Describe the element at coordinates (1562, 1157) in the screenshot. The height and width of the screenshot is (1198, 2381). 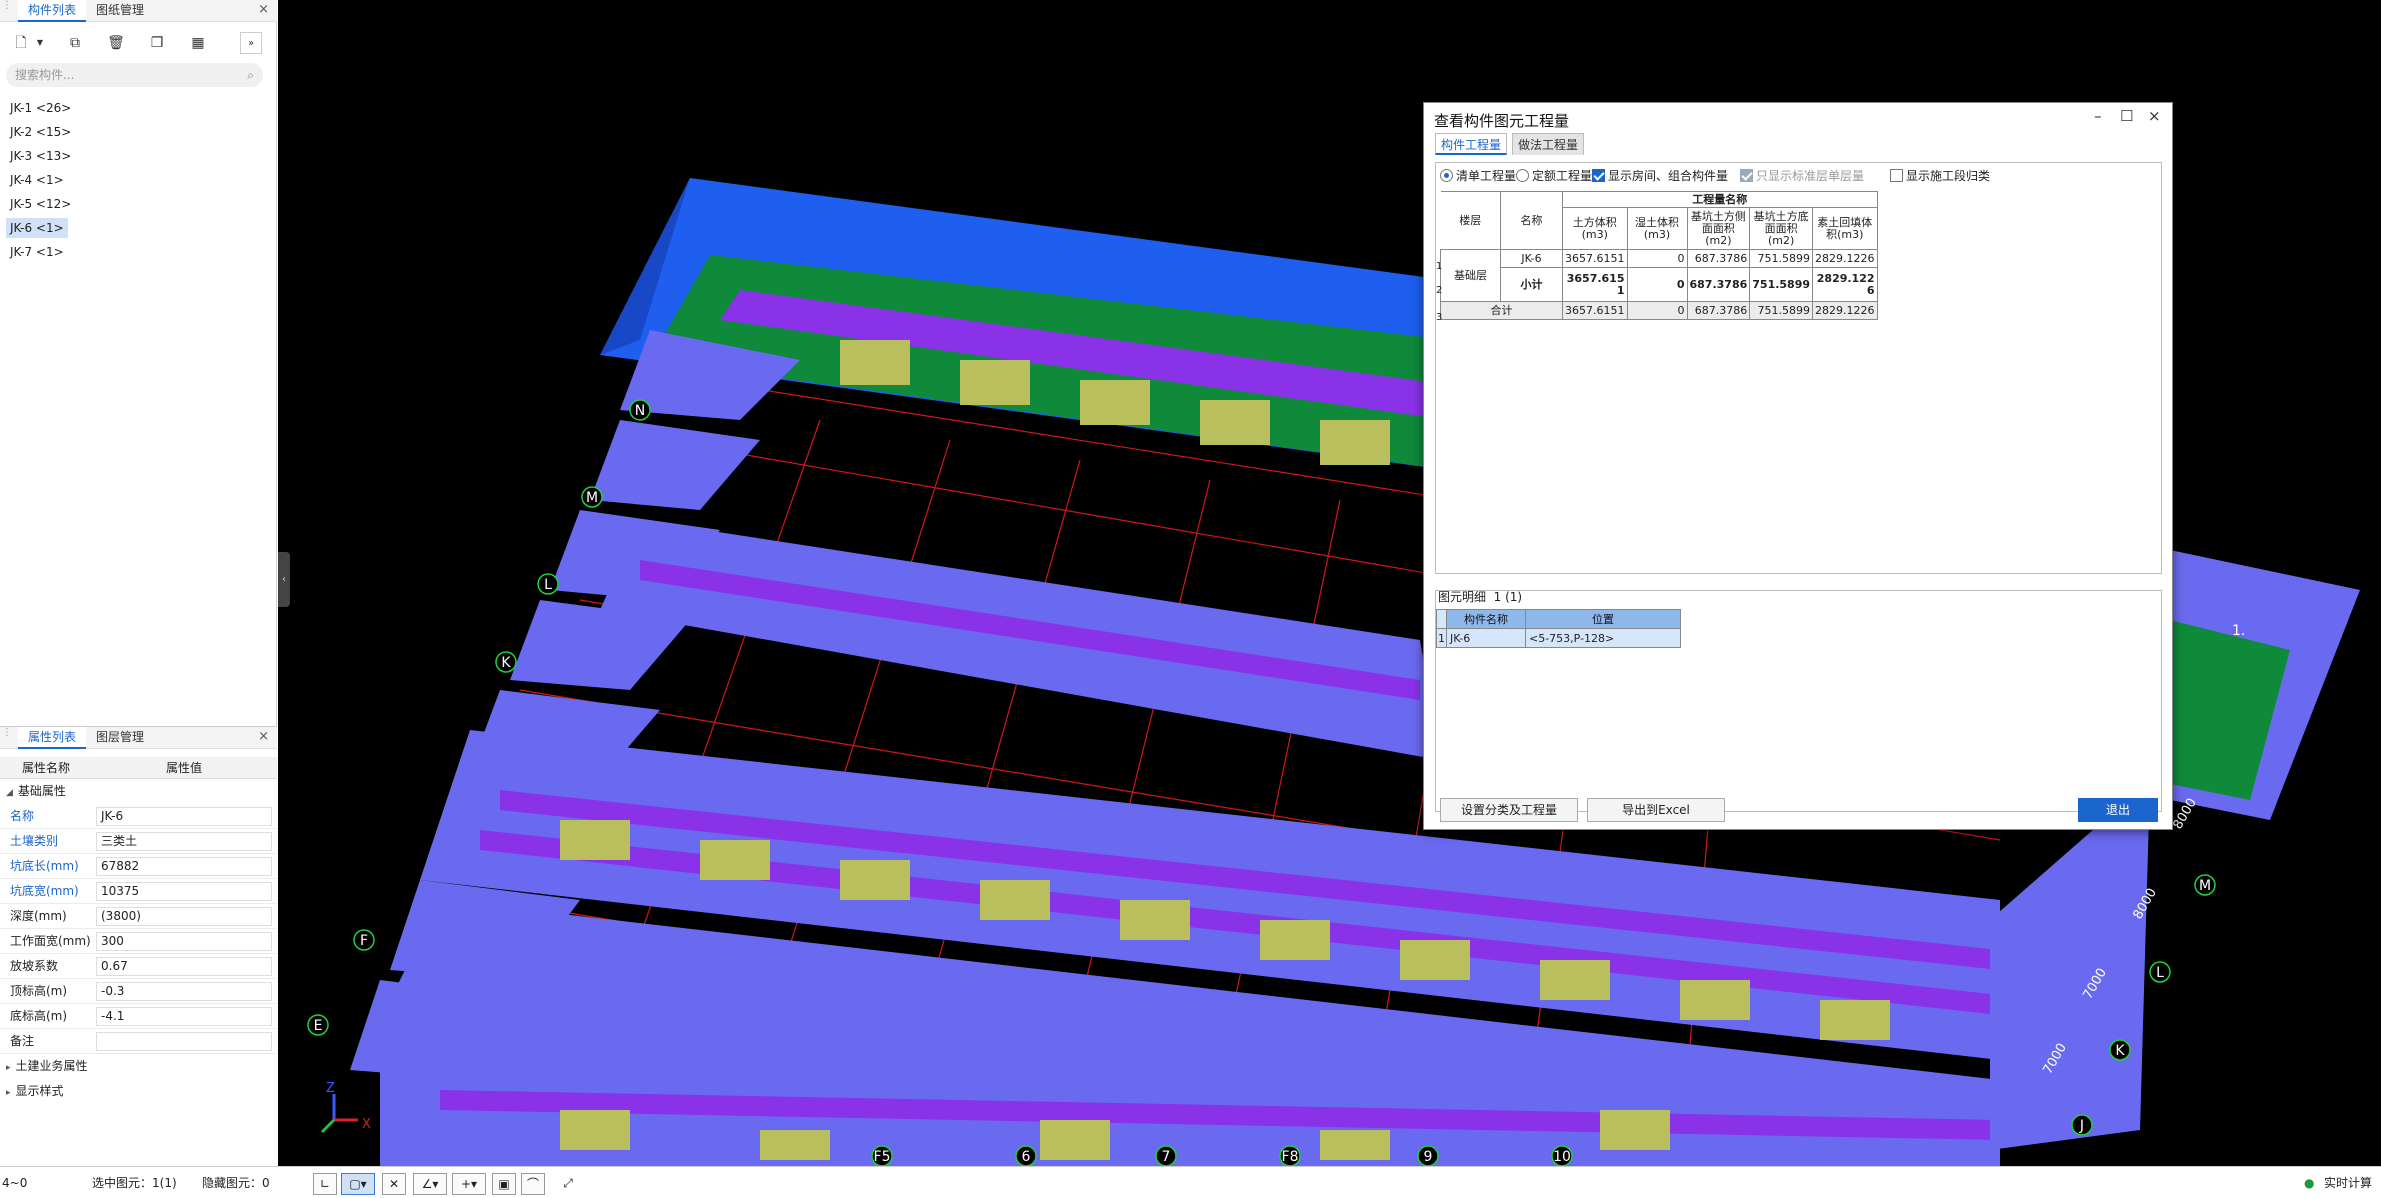
I see `axis-label: 10` at that location.